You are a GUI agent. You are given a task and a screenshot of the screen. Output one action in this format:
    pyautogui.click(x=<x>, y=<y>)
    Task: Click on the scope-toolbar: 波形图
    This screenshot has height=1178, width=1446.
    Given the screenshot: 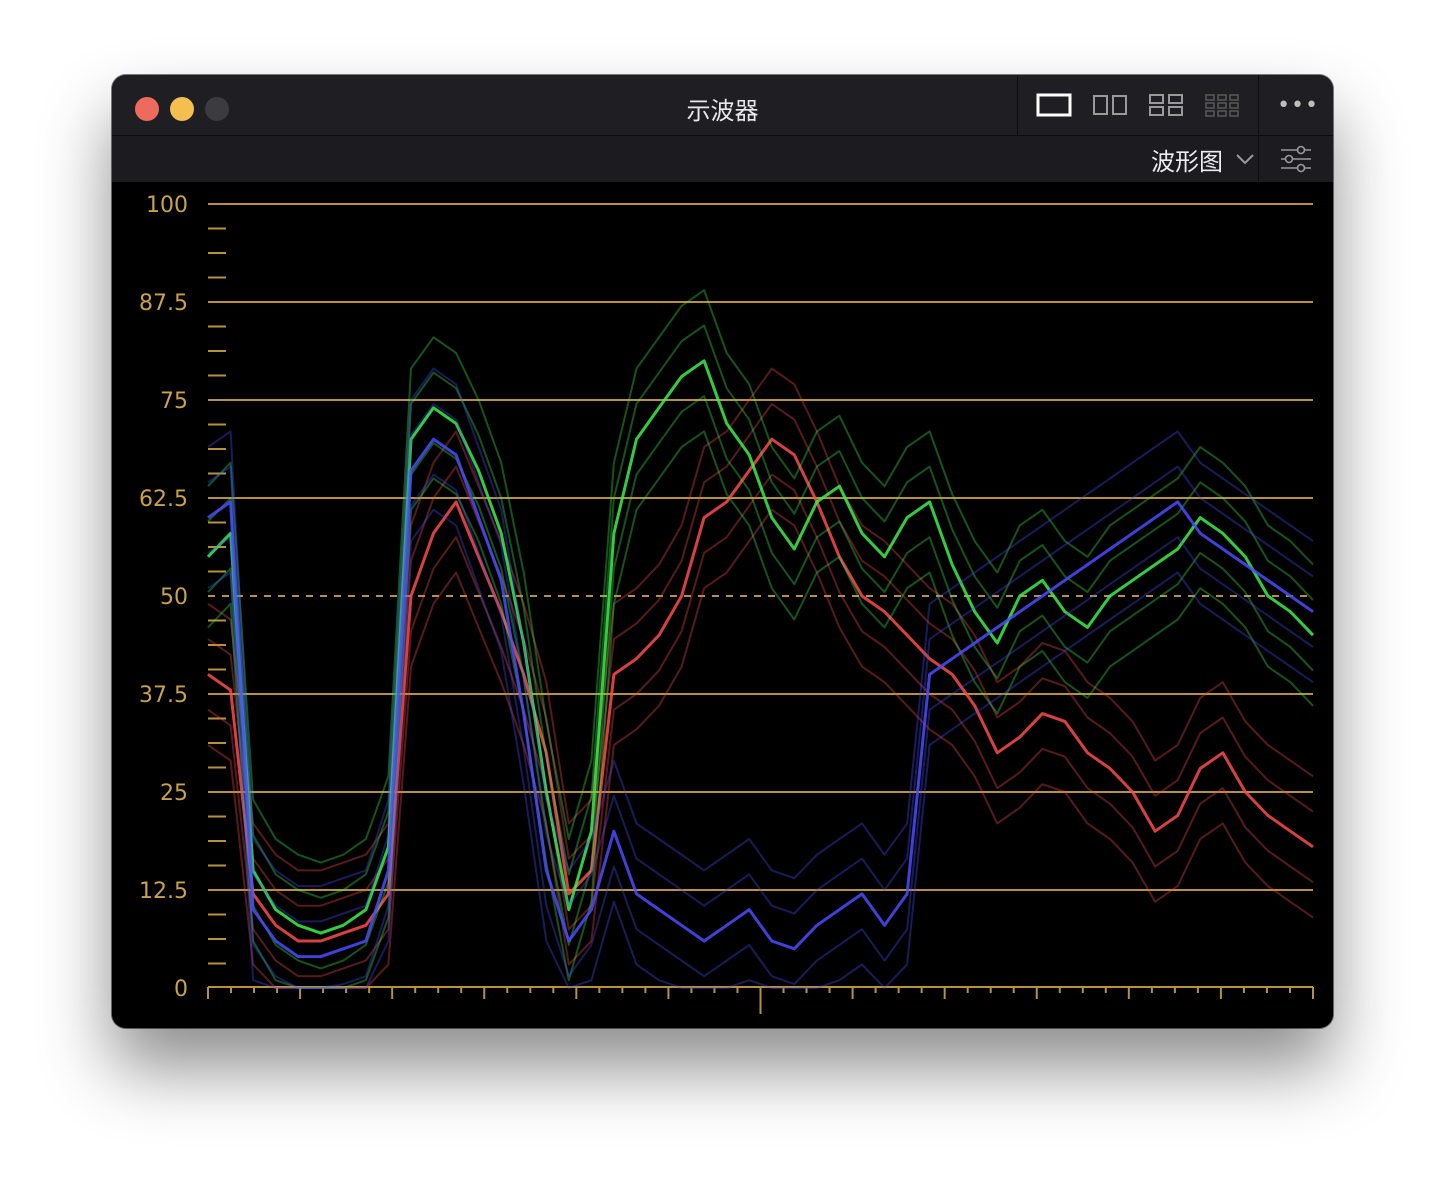 What is the action you would take?
    pyautogui.click(x=722, y=159)
    